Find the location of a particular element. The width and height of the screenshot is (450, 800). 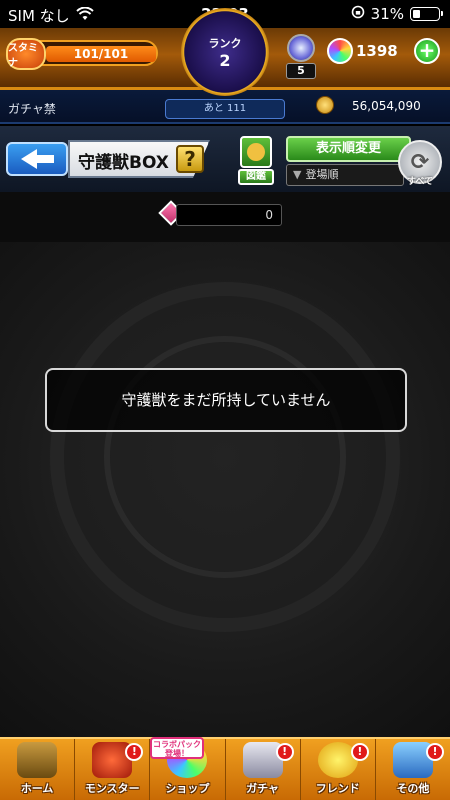

stamina-icon: スタミナ is located at coordinates (26, 54).